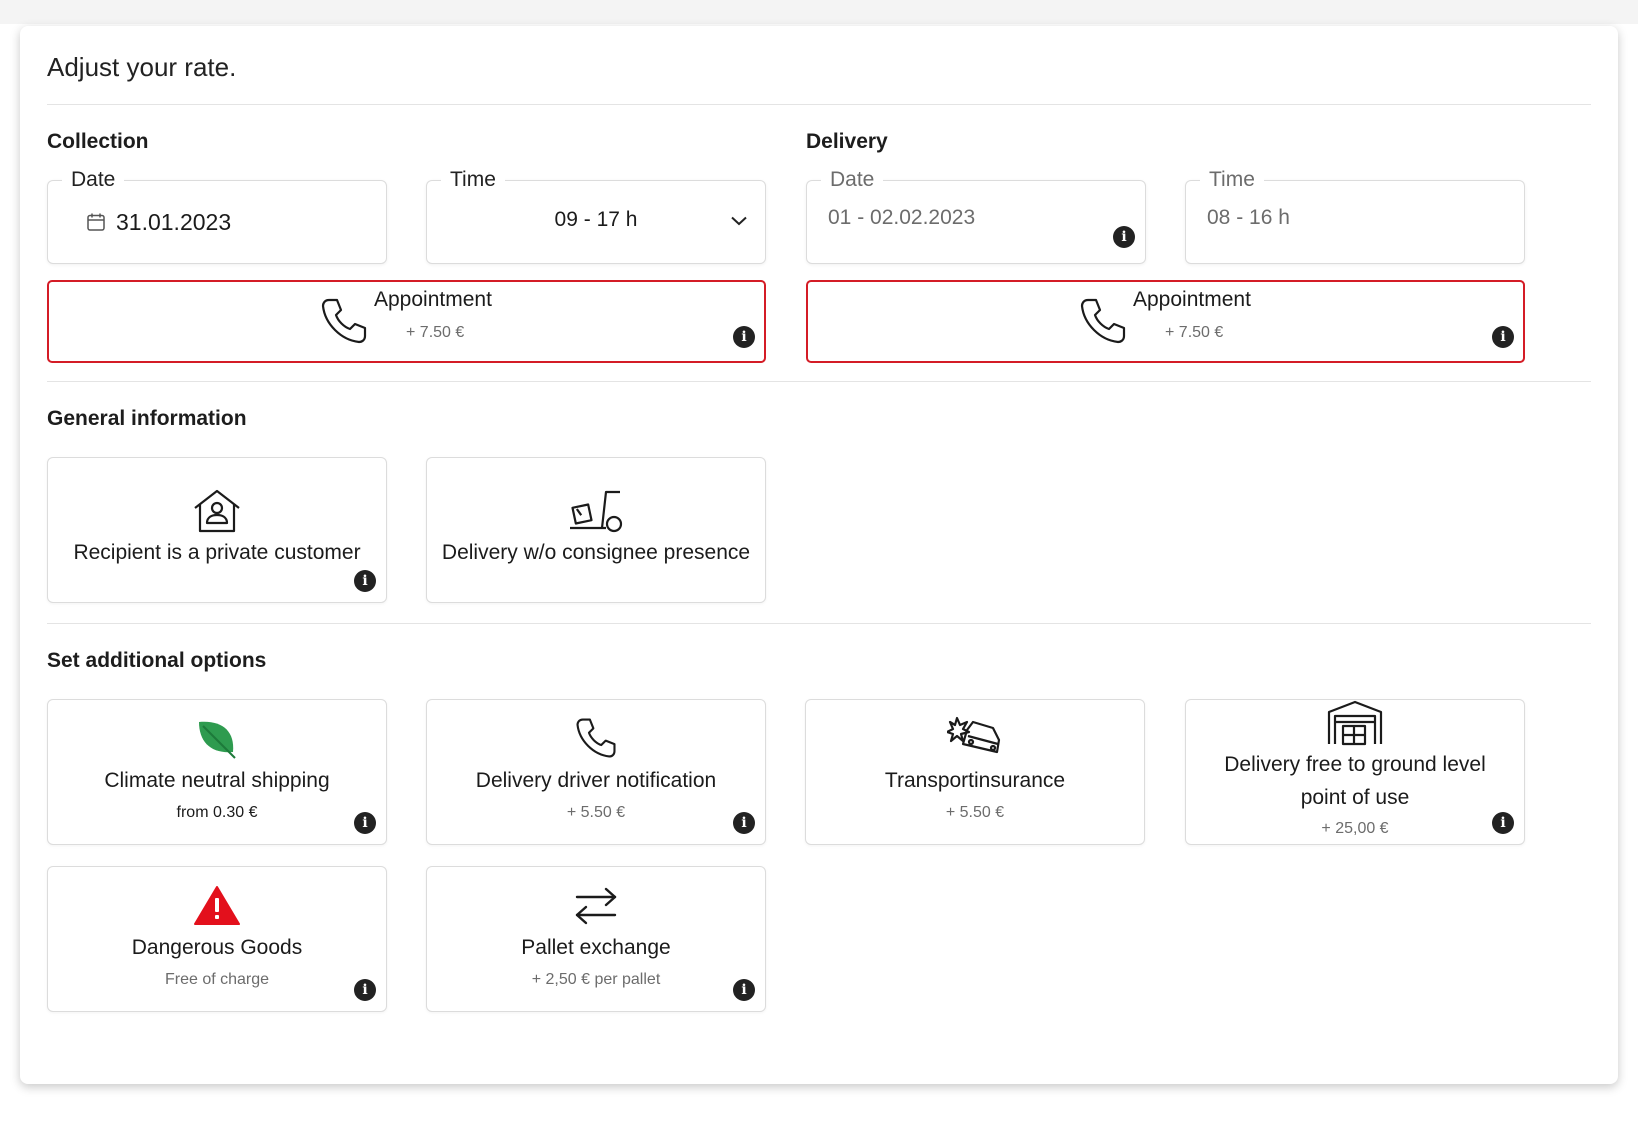  I want to click on pallet-exchange-price: + 2,50 € per pallet, so click(596, 979).